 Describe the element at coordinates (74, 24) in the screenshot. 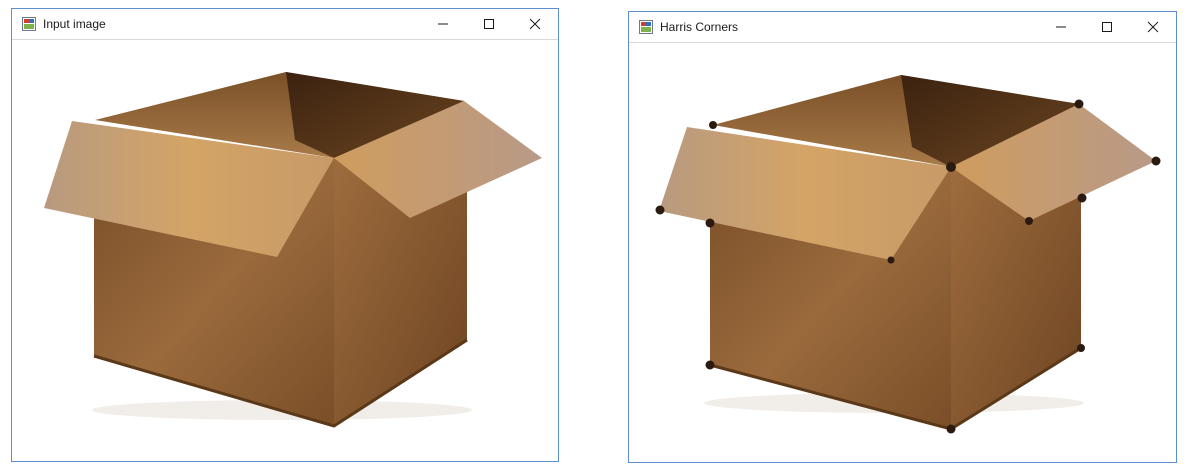

I see `window-title: Input image` at that location.